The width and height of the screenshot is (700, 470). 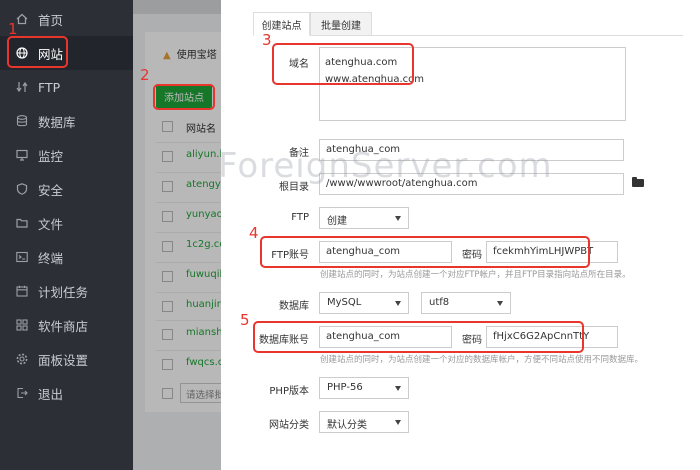 What do you see at coordinates (22, 87) in the screenshot?
I see `ftp-icon` at bounding box center [22, 87].